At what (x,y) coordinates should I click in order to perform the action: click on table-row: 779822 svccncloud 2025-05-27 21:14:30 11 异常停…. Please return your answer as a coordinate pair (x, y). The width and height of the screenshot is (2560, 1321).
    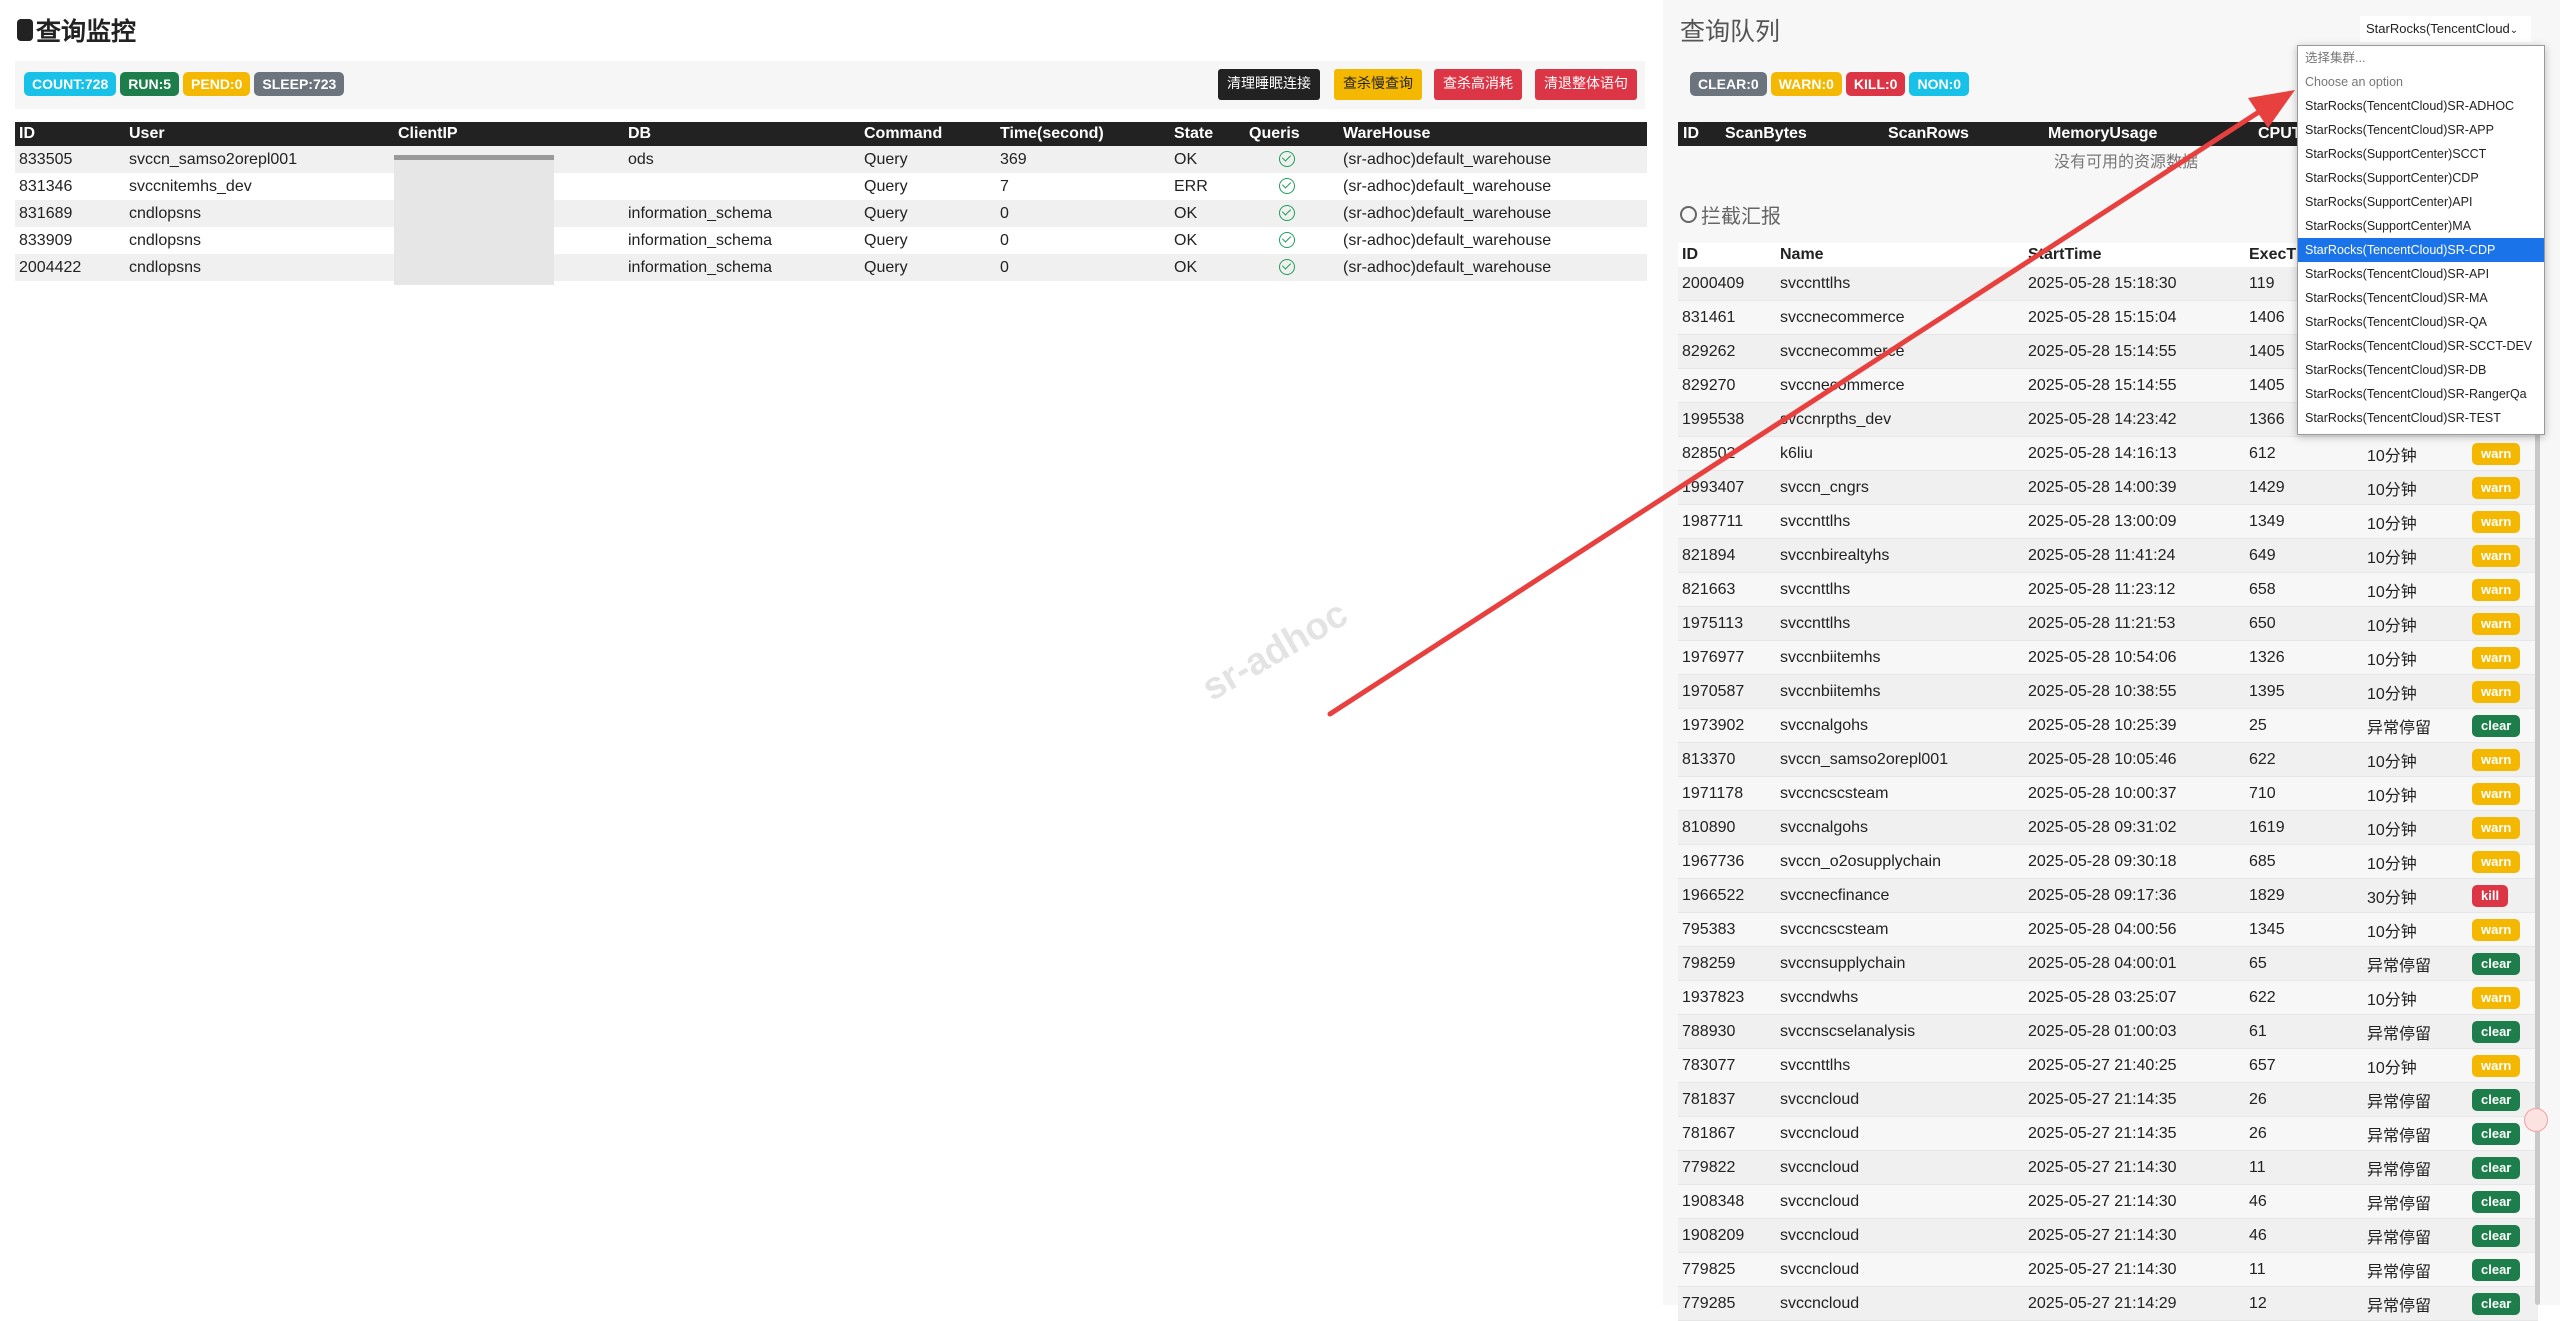
    Looking at the image, I should click on (2108, 1167).